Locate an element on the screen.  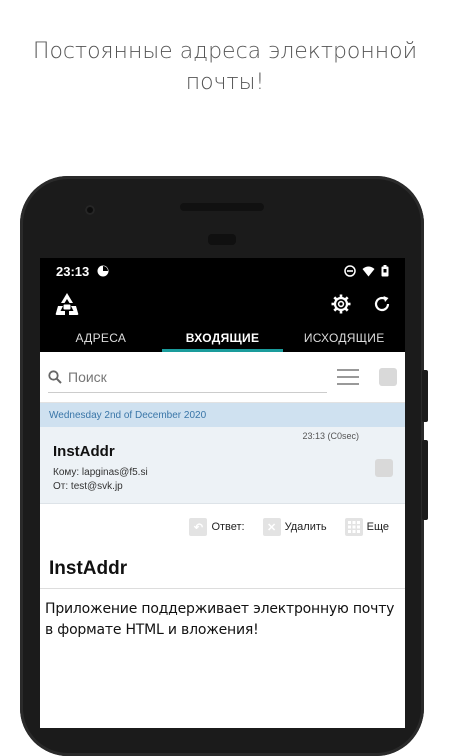
tab-bar: АДРЕСА ВХОДЯЩИЕ ИСХОДЯЩИЕ is located at coordinates (222, 338).